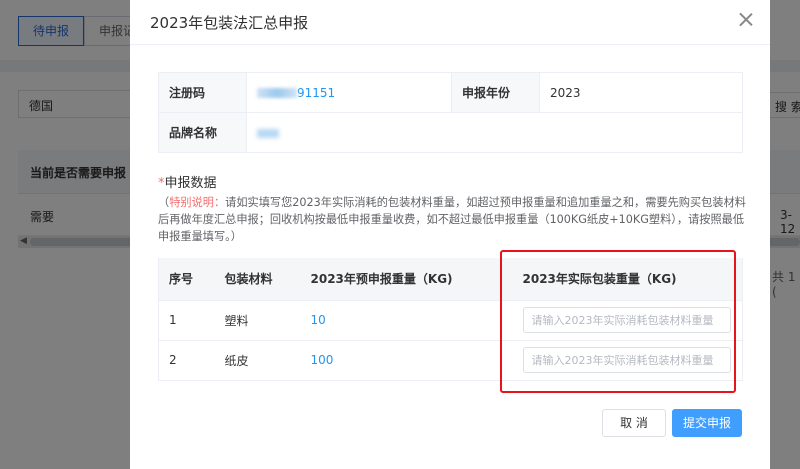 This screenshot has width=800, height=469. What do you see at coordinates (257, 320) in the screenshot?
I see `row-material: 塑料` at bounding box center [257, 320].